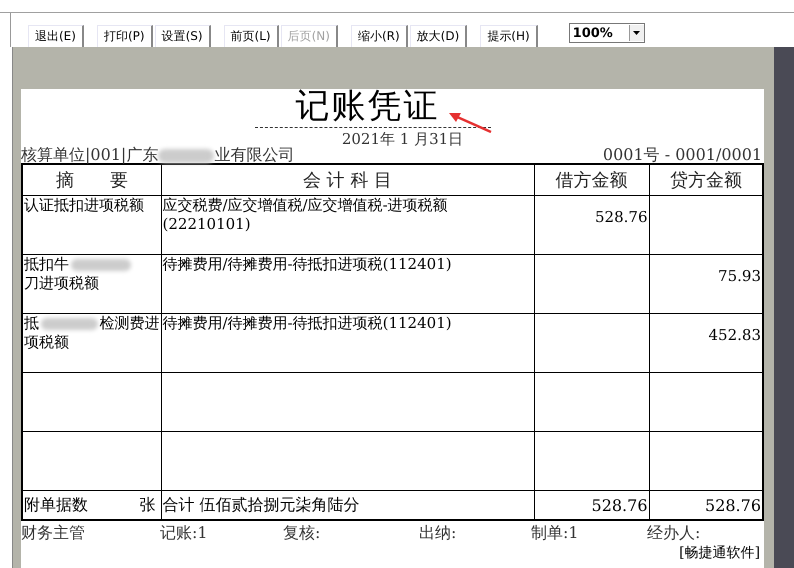 This screenshot has width=794, height=568. I want to click on summary-text: 检测费进, so click(130, 323).